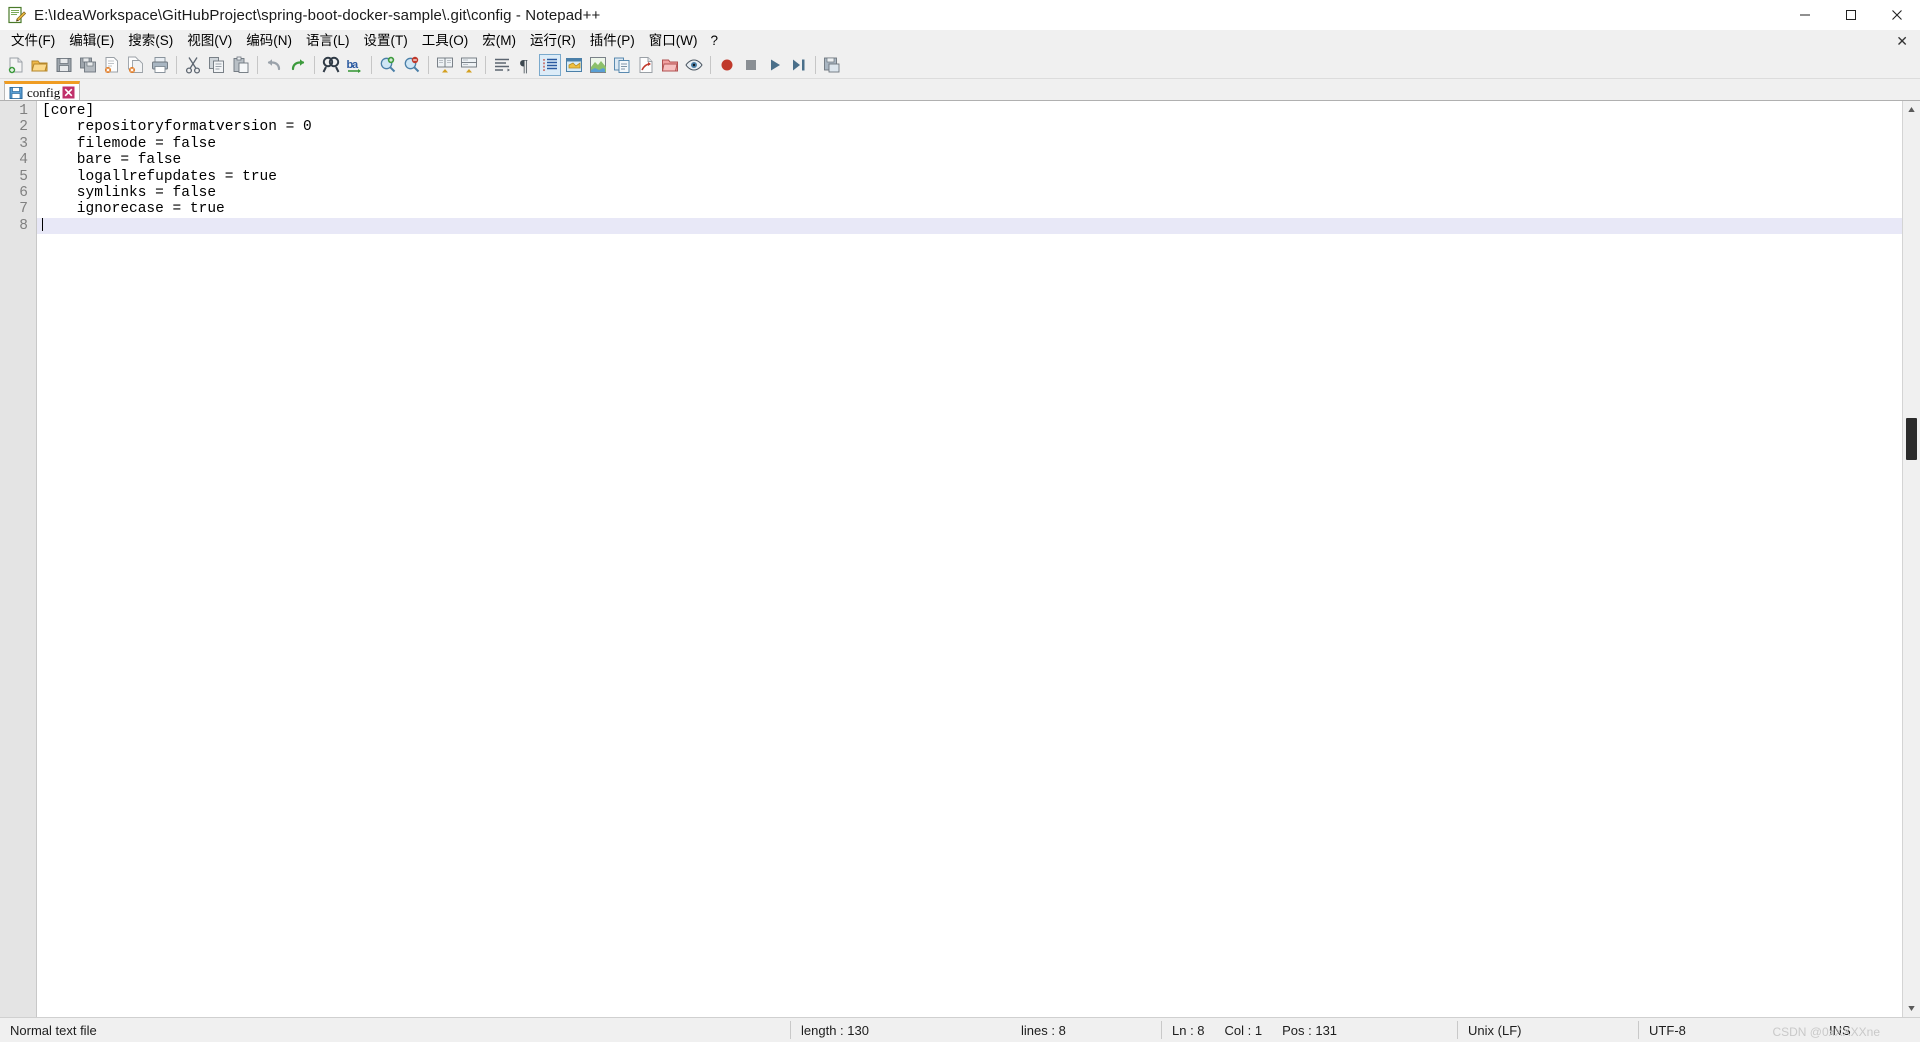 The height and width of the screenshot is (1042, 1920). What do you see at coordinates (1729, 1030) in the screenshot?
I see `status-encoding: UTF-8` at bounding box center [1729, 1030].